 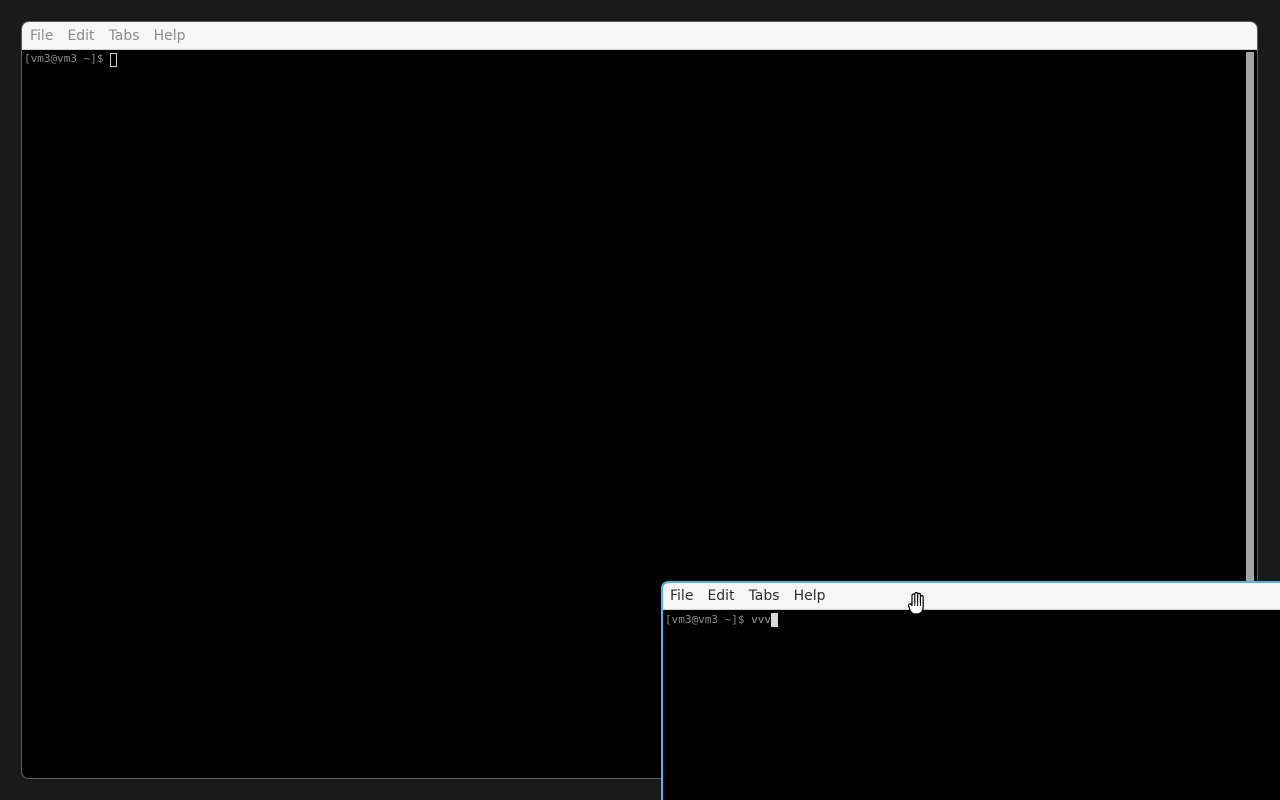 I want to click on prompt-line: [vm3@vm3 ~]$ vvv, so click(x=721, y=619).